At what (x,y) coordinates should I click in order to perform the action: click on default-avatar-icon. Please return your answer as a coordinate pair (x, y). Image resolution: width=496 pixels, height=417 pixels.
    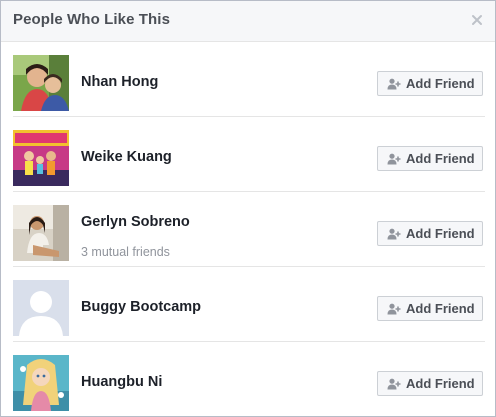
    Looking at the image, I should click on (41, 308).